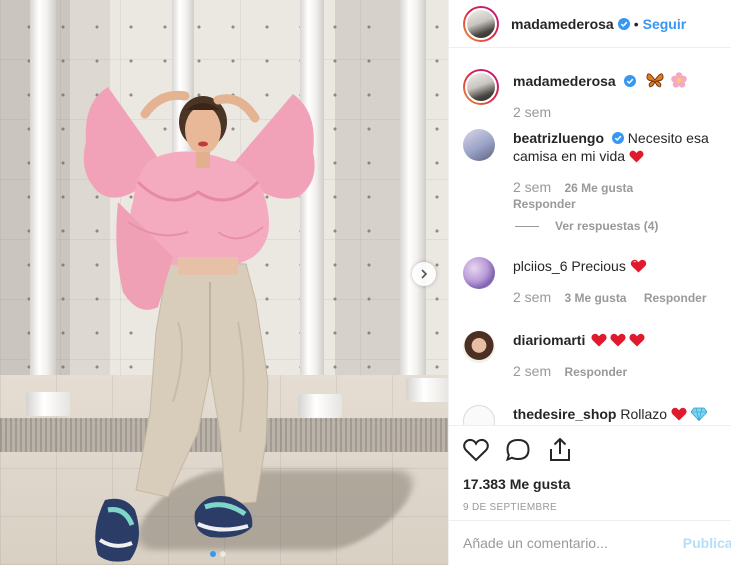 This screenshot has height=565, width=731. What do you see at coordinates (590, 469) in the screenshot?
I see `post-actions: 17.383 Me gusta 9 DE SEPTIEMBRE` at bounding box center [590, 469].